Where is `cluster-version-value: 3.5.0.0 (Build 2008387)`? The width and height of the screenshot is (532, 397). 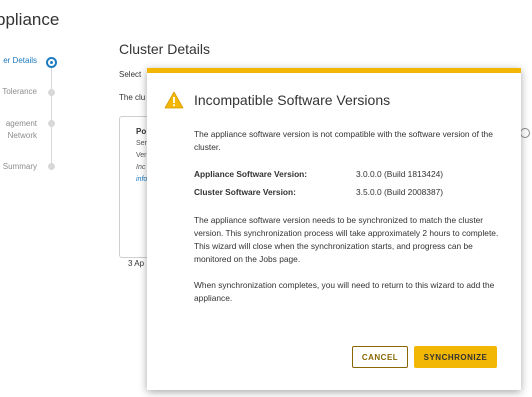 cluster-version-value: 3.5.0.0 (Build 2008387) is located at coordinates (400, 192).